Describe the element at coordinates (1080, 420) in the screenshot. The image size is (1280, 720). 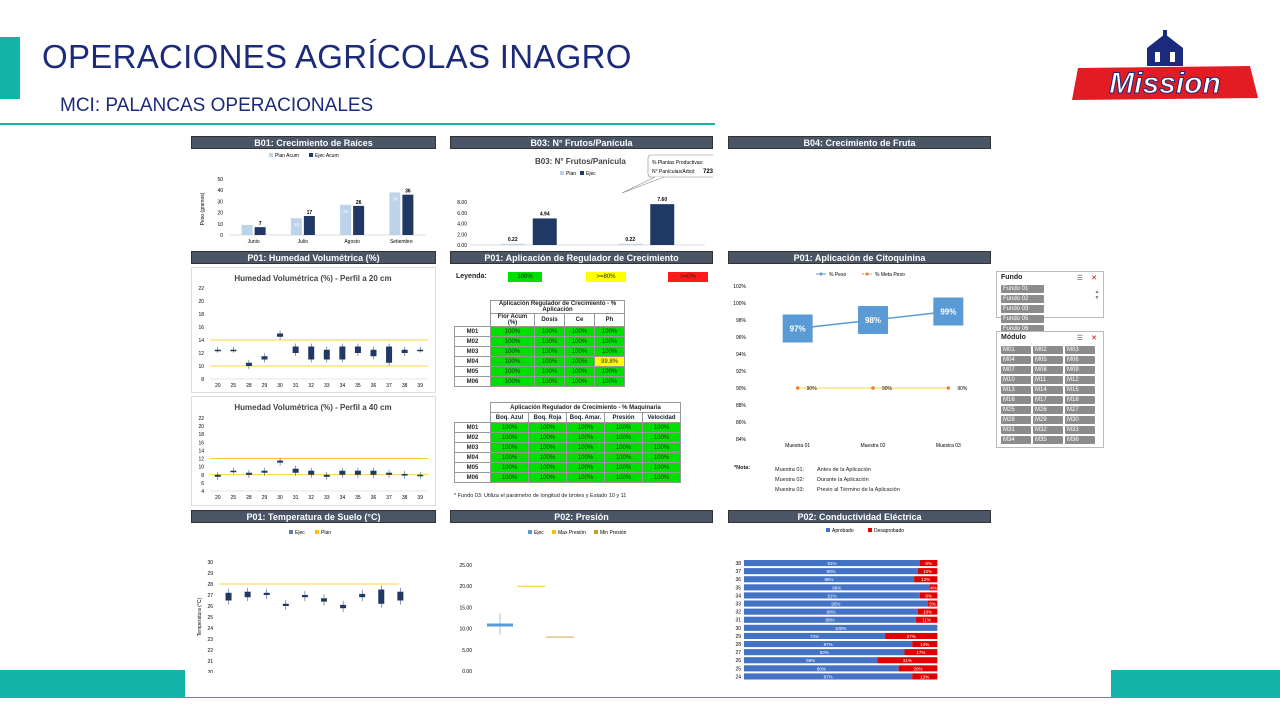
I see `slicer-chip: M30` at that location.